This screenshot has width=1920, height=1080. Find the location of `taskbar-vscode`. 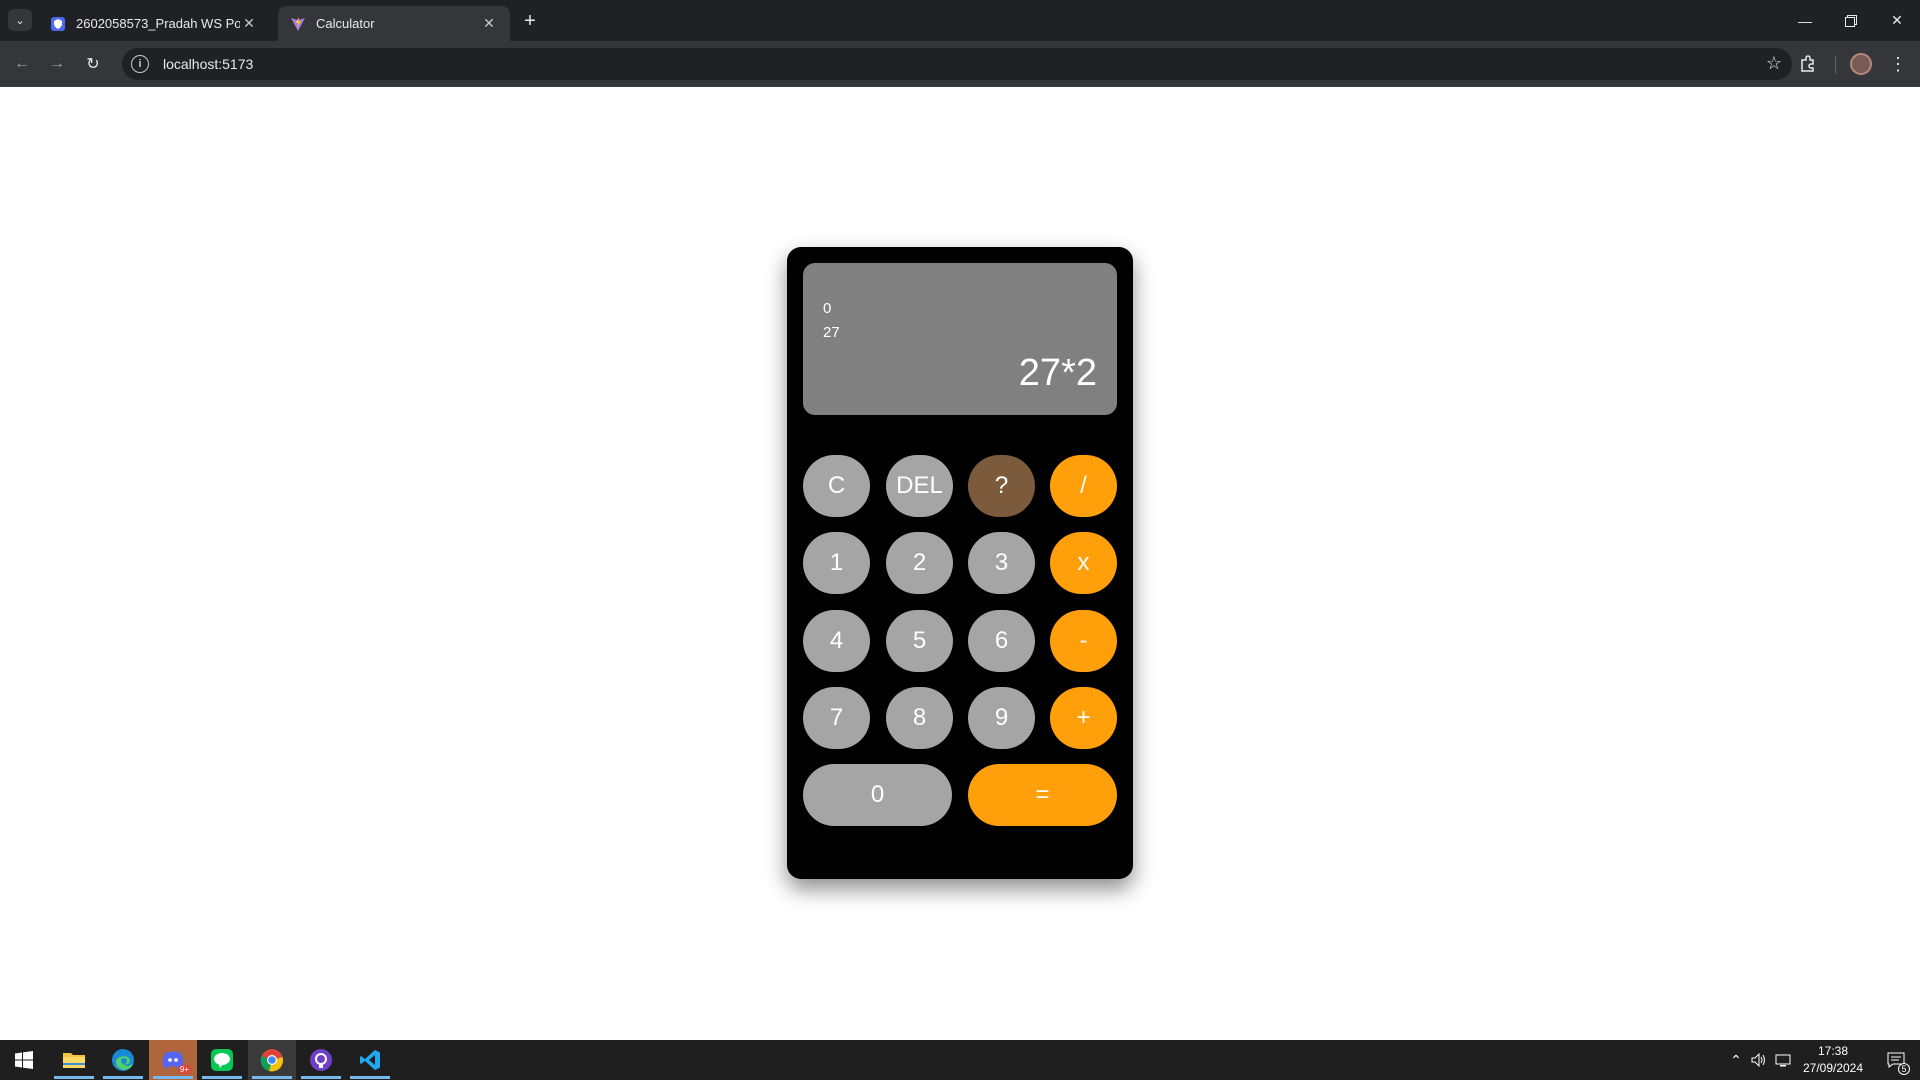

taskbar-vscode is located at coordinates (370, 1060).